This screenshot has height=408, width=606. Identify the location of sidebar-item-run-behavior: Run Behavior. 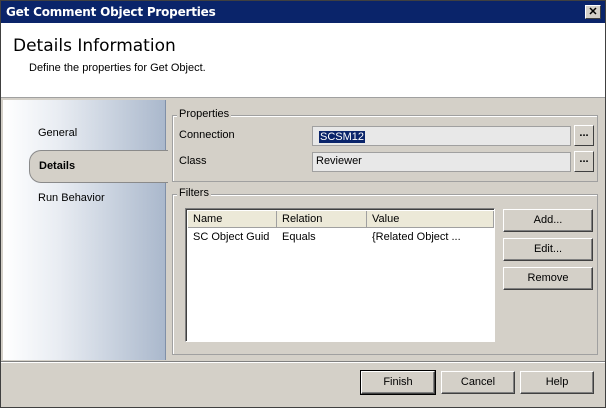
(71, 198).